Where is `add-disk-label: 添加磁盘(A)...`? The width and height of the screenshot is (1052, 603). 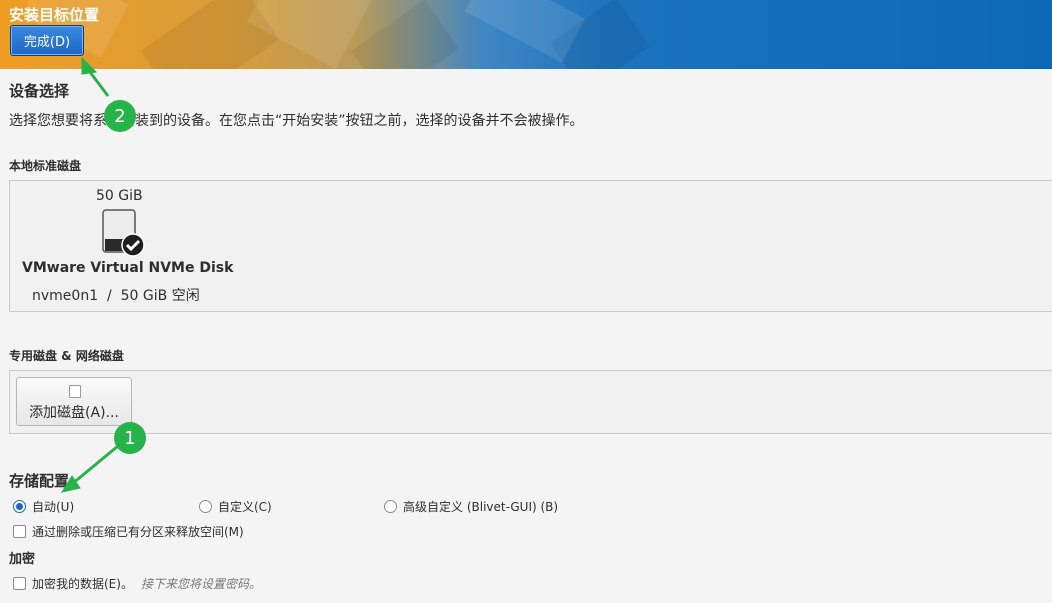 add-disk-label: 添加磁盘(A)... is located at coordinates (74, 413).